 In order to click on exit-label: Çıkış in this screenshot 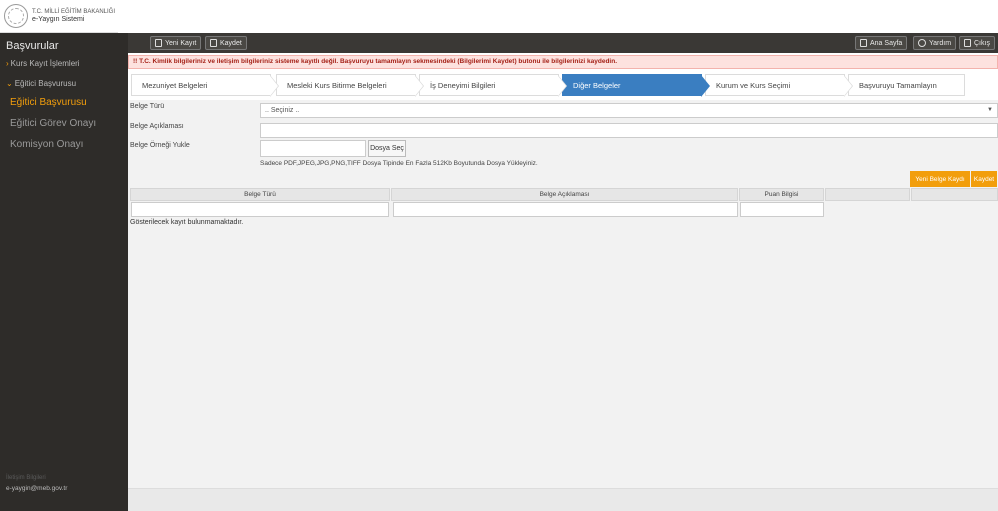, I will do `click(982, 43)`.